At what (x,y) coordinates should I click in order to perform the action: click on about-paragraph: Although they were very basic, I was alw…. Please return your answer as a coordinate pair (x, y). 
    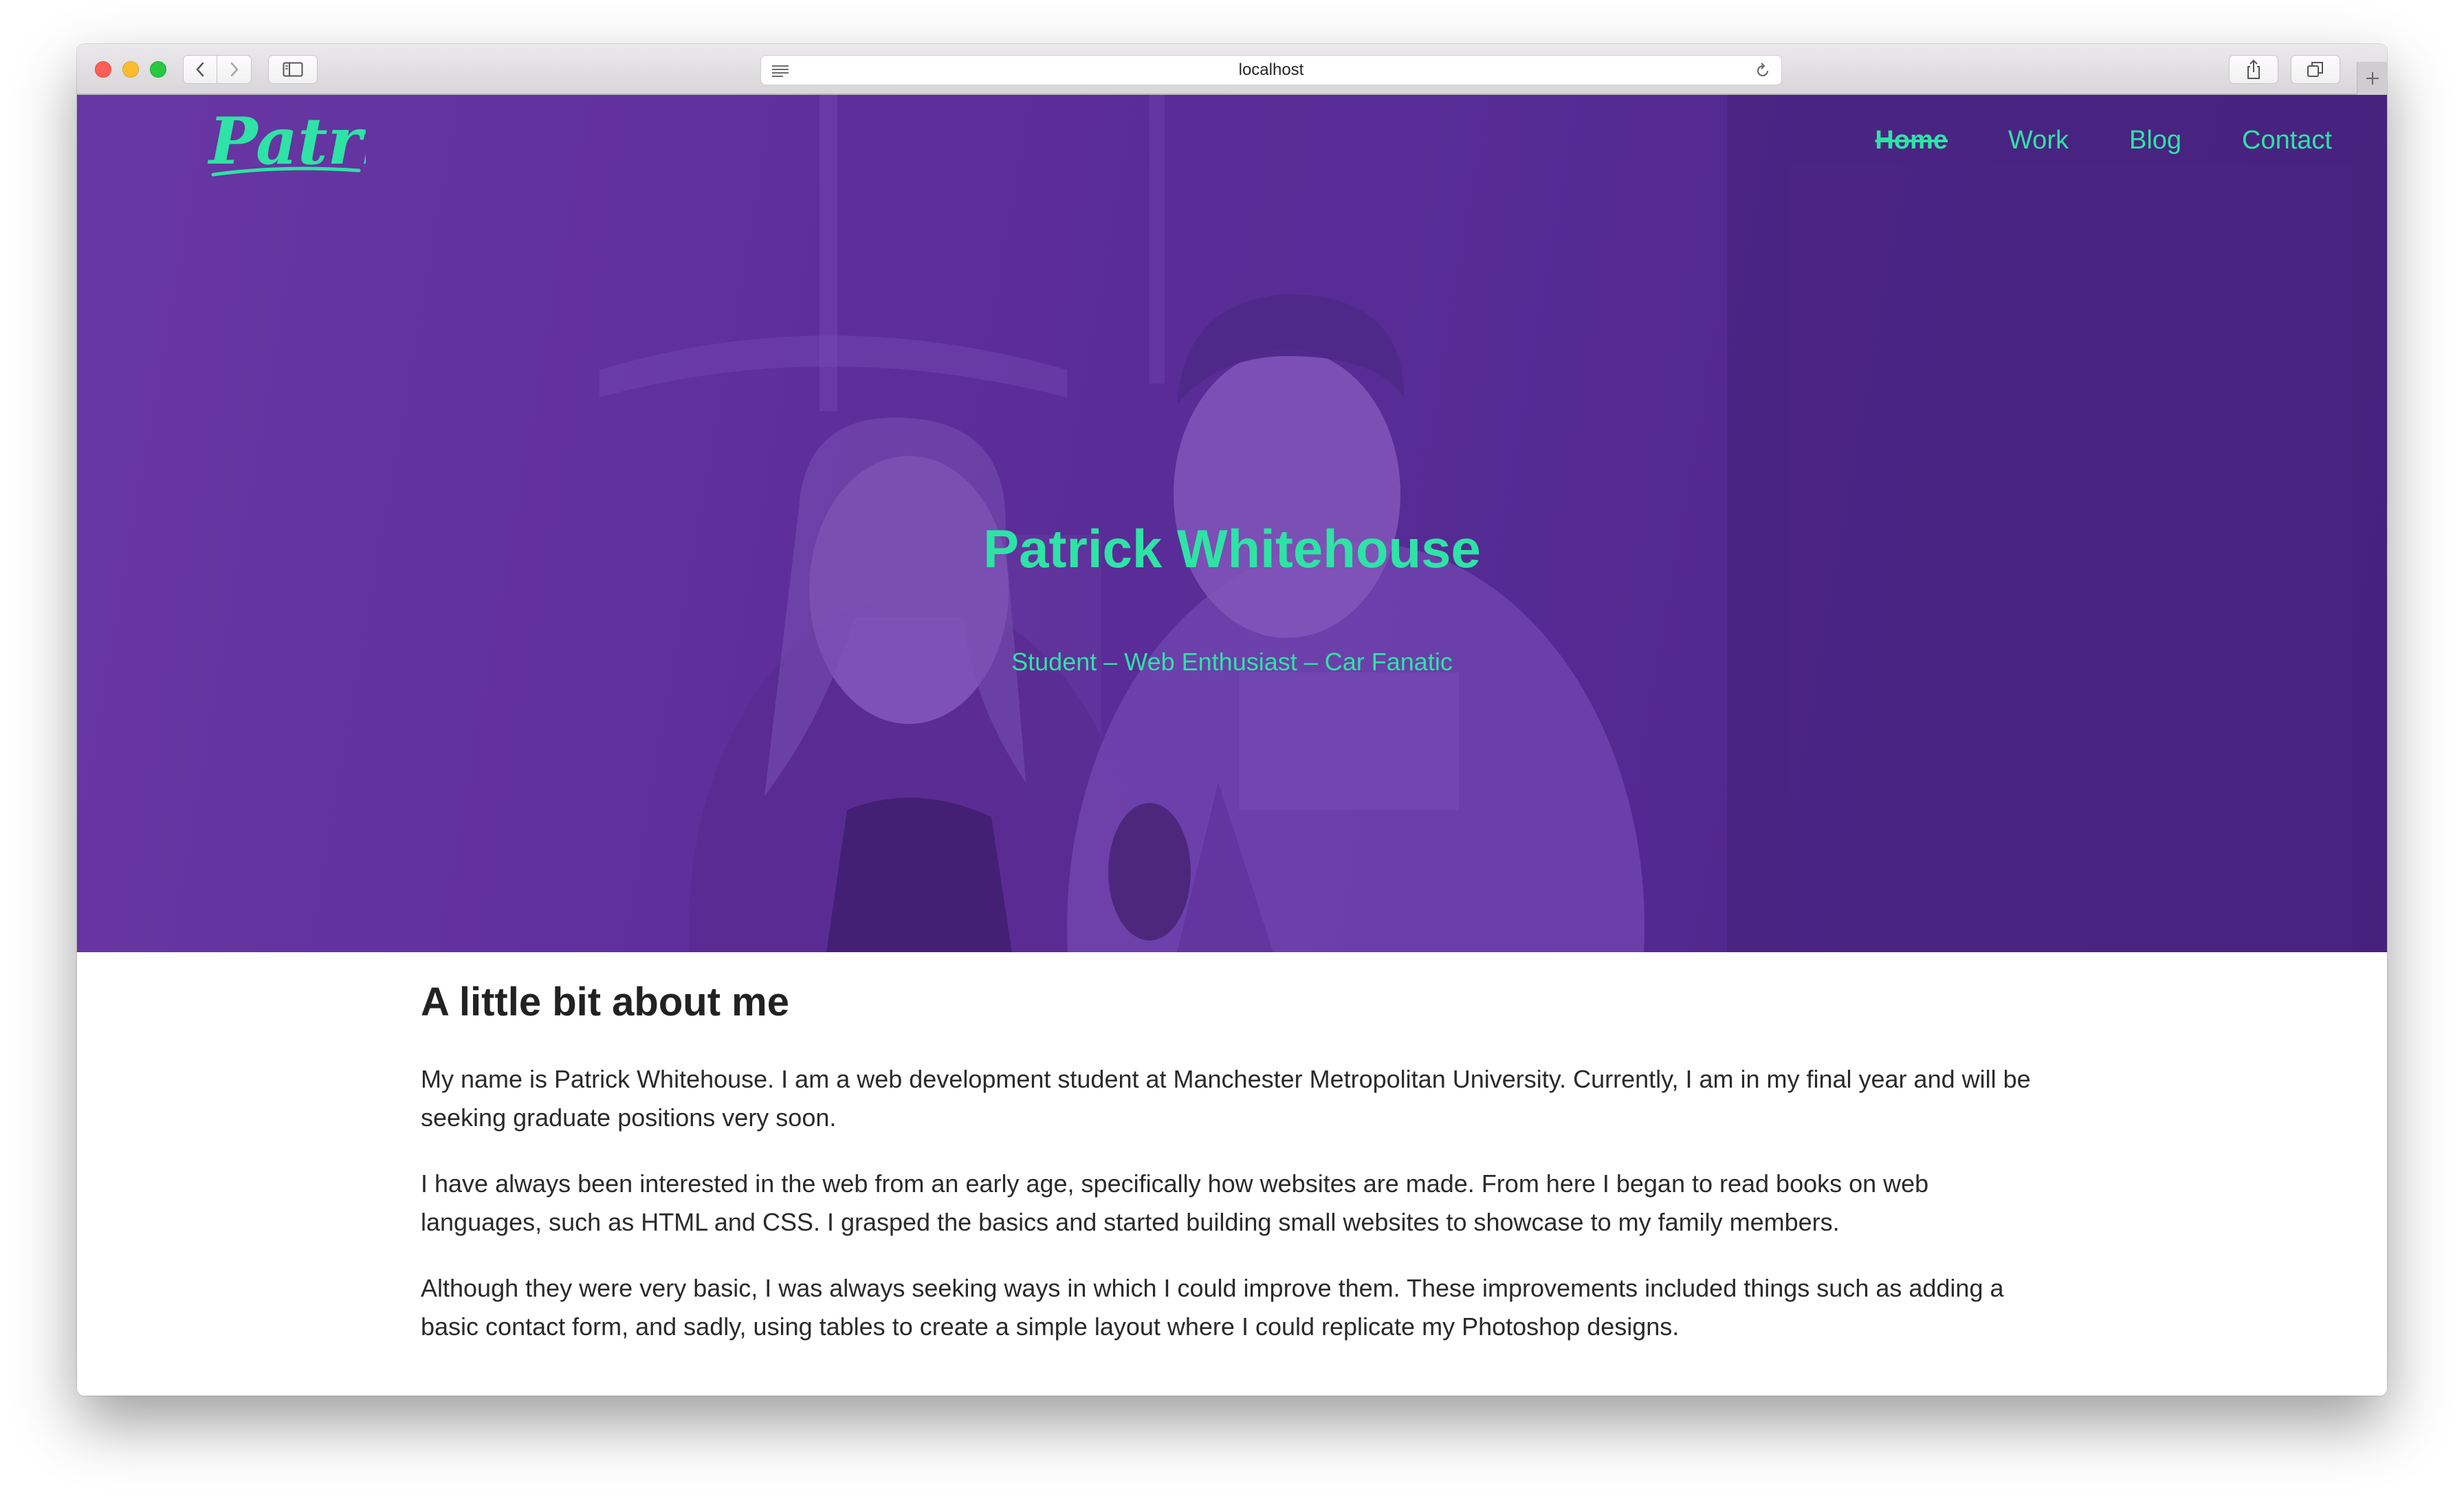
    Looking at the image, I should click on (1212, 1307).